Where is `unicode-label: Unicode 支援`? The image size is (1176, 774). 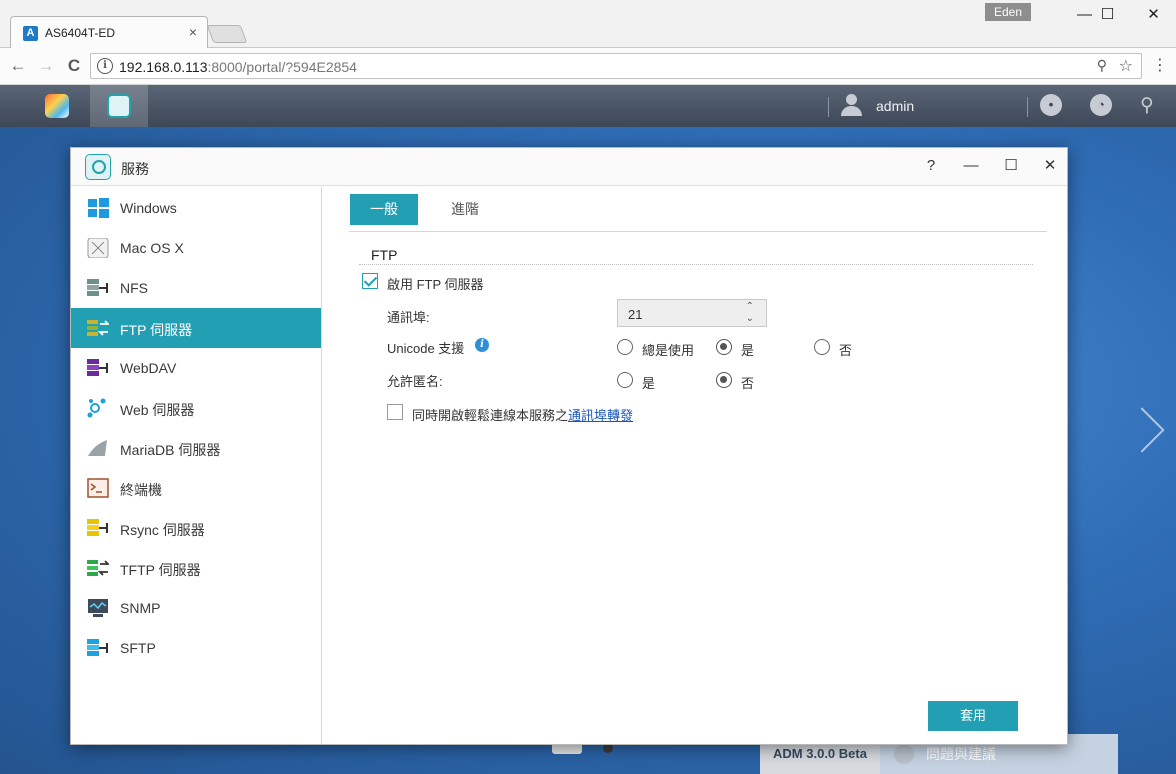
unicode-label: Unicode 支援 is located at coordinates (426, 348).